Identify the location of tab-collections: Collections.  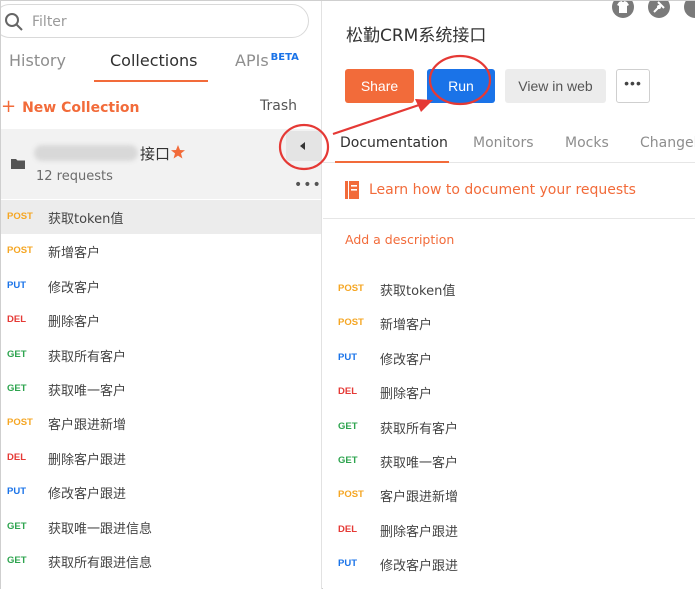
(153, 60).